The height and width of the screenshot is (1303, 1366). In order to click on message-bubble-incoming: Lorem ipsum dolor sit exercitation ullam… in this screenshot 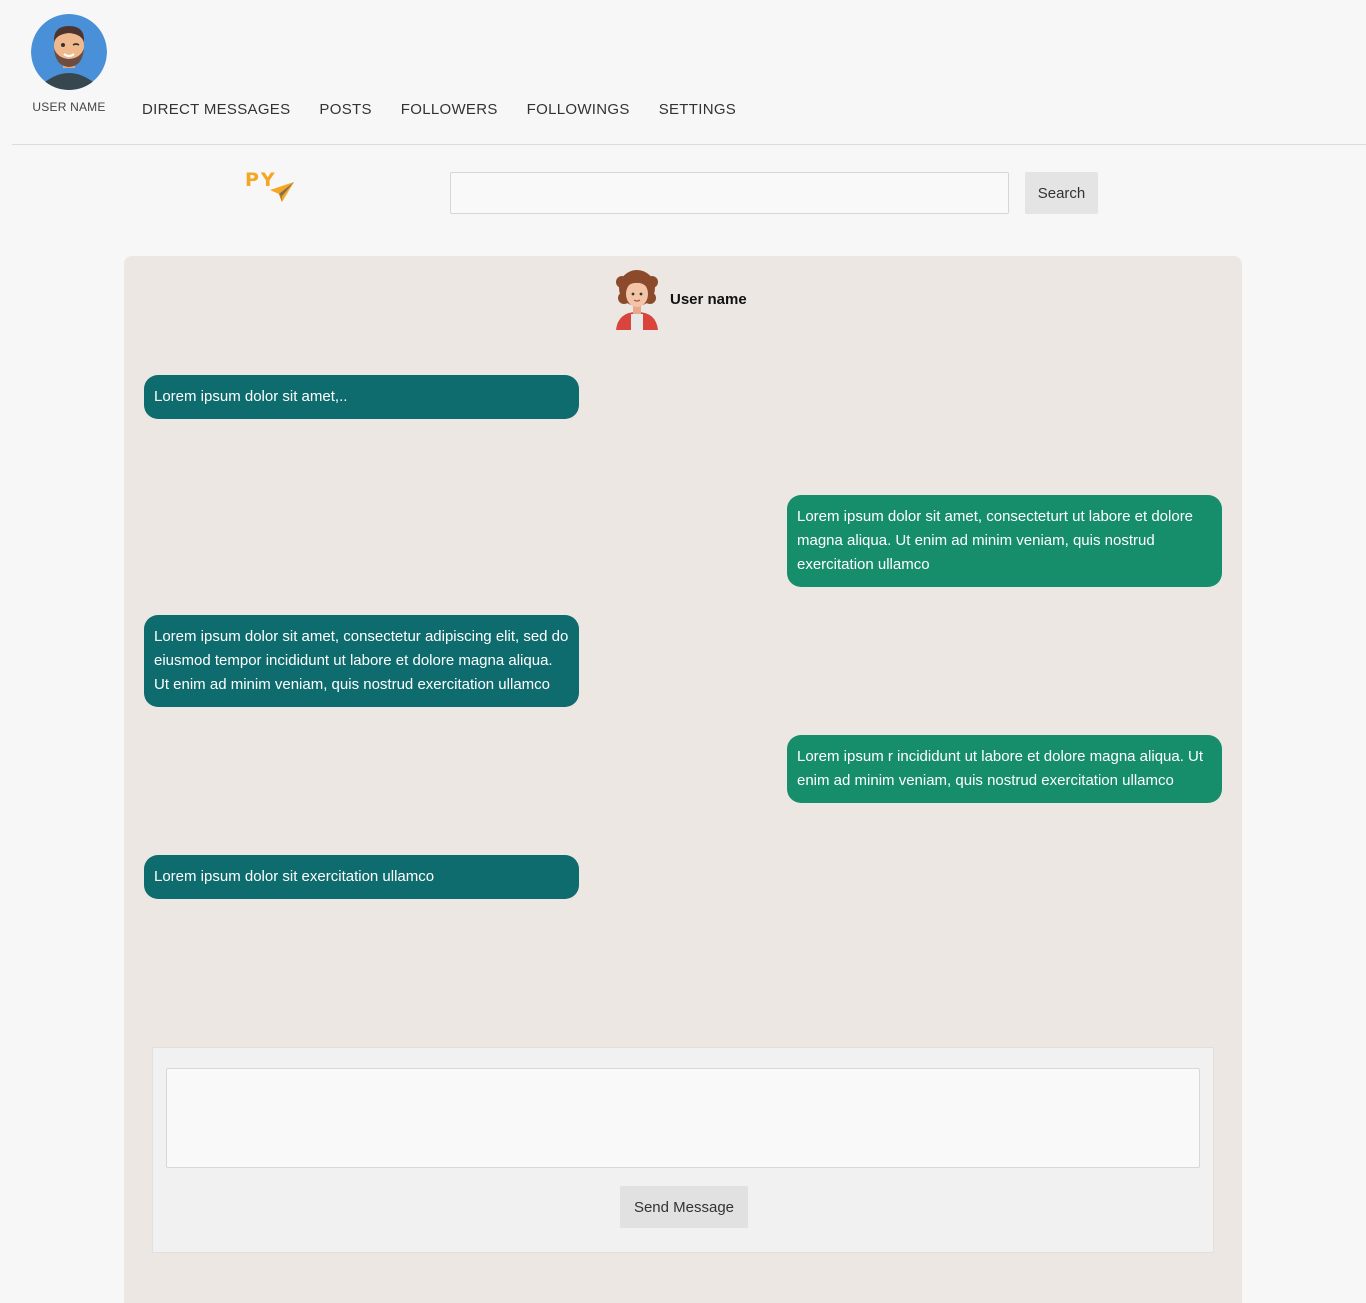, I will do `click(361, 877)`.